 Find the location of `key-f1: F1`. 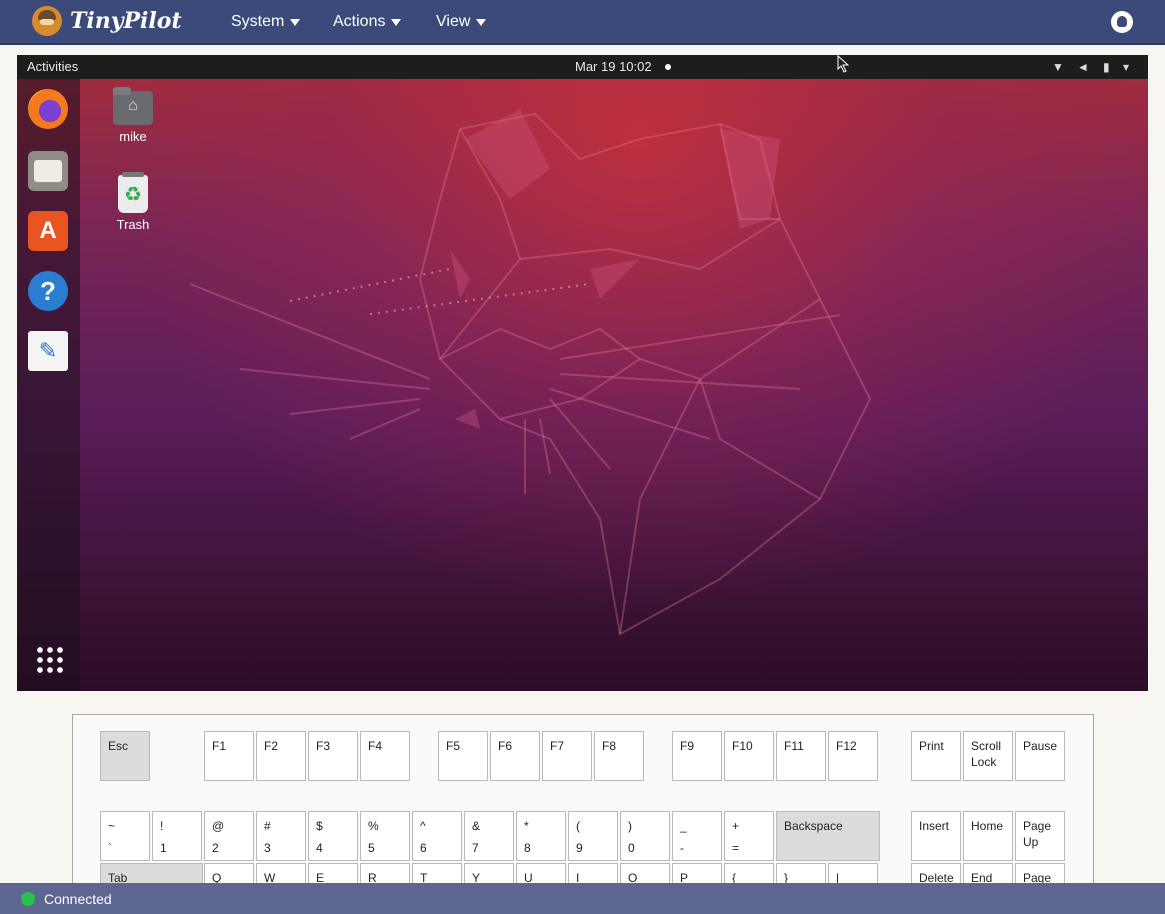

key-f1: F1 is located at coordinates (229, 756).